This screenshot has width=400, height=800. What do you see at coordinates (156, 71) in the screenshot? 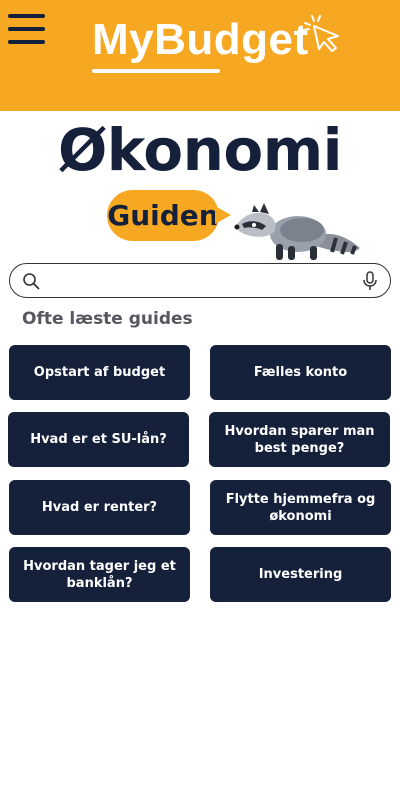
I see `logo-underline` at bounding box center [156, 71].